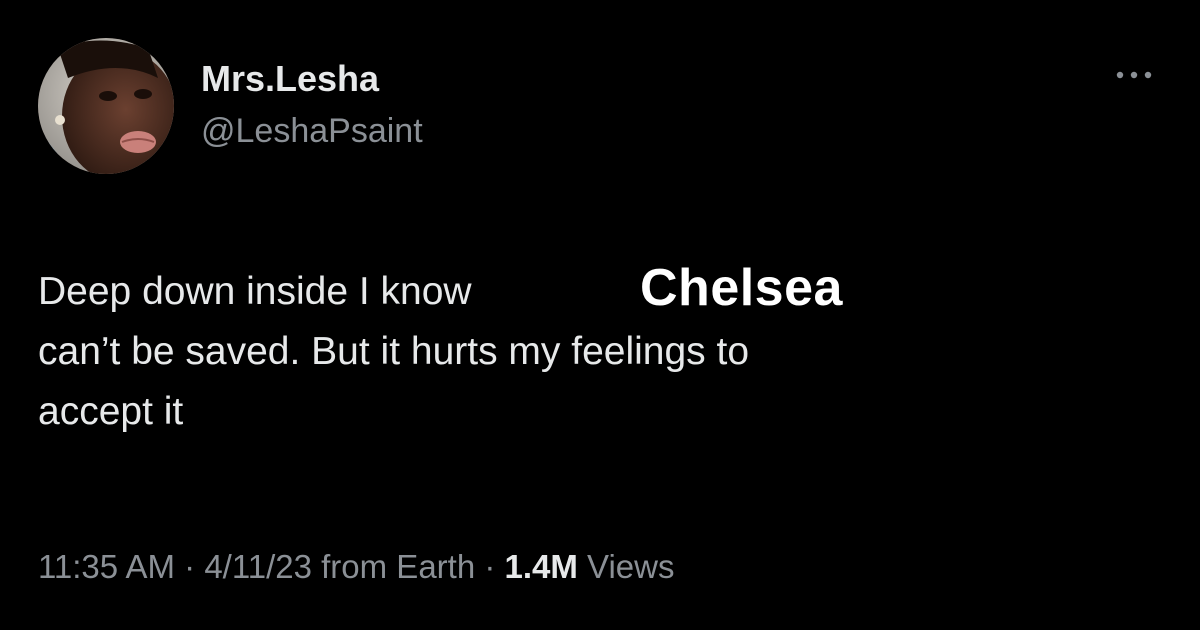 This screenshot has height=630, width=1200. I want to click on views-count: 1.4M, so click(541, 566).